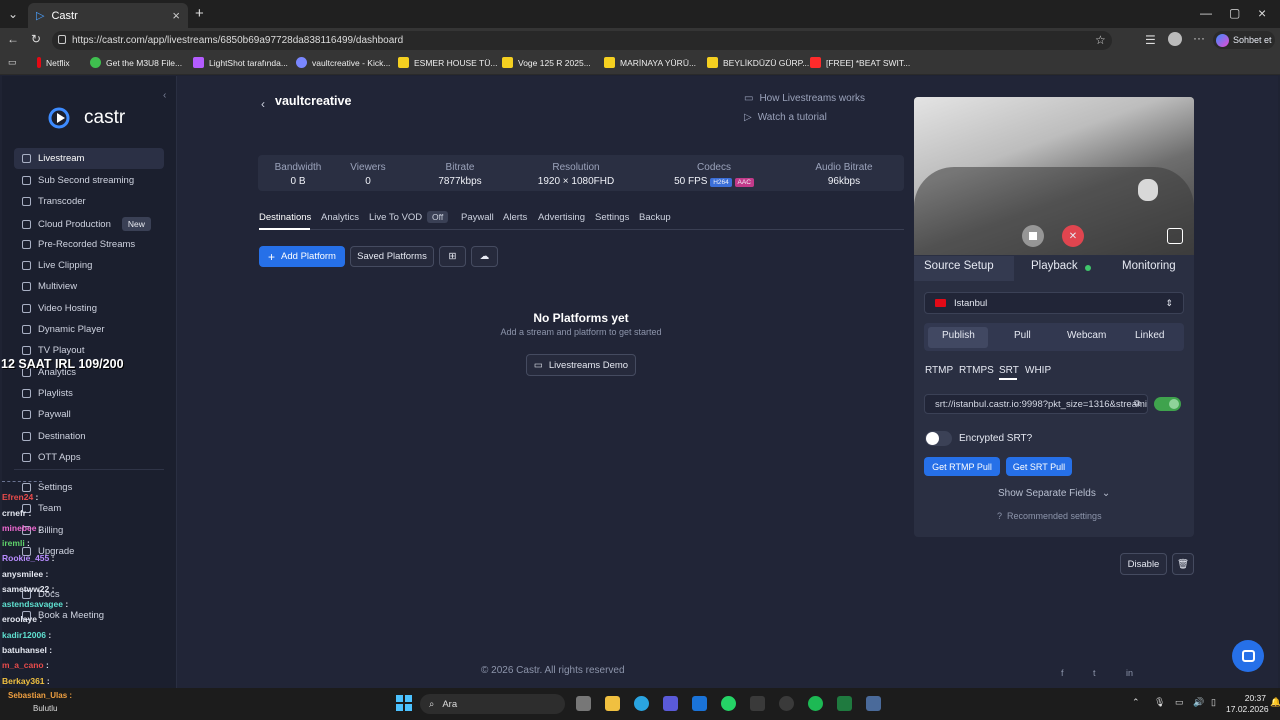 Image resolution: width=1280 pixels, height=720 pixels. What do you see at coordinates (612, 217) in the screenshot?
I see `tab-settings: Settings` at bounding box center [612, 217].